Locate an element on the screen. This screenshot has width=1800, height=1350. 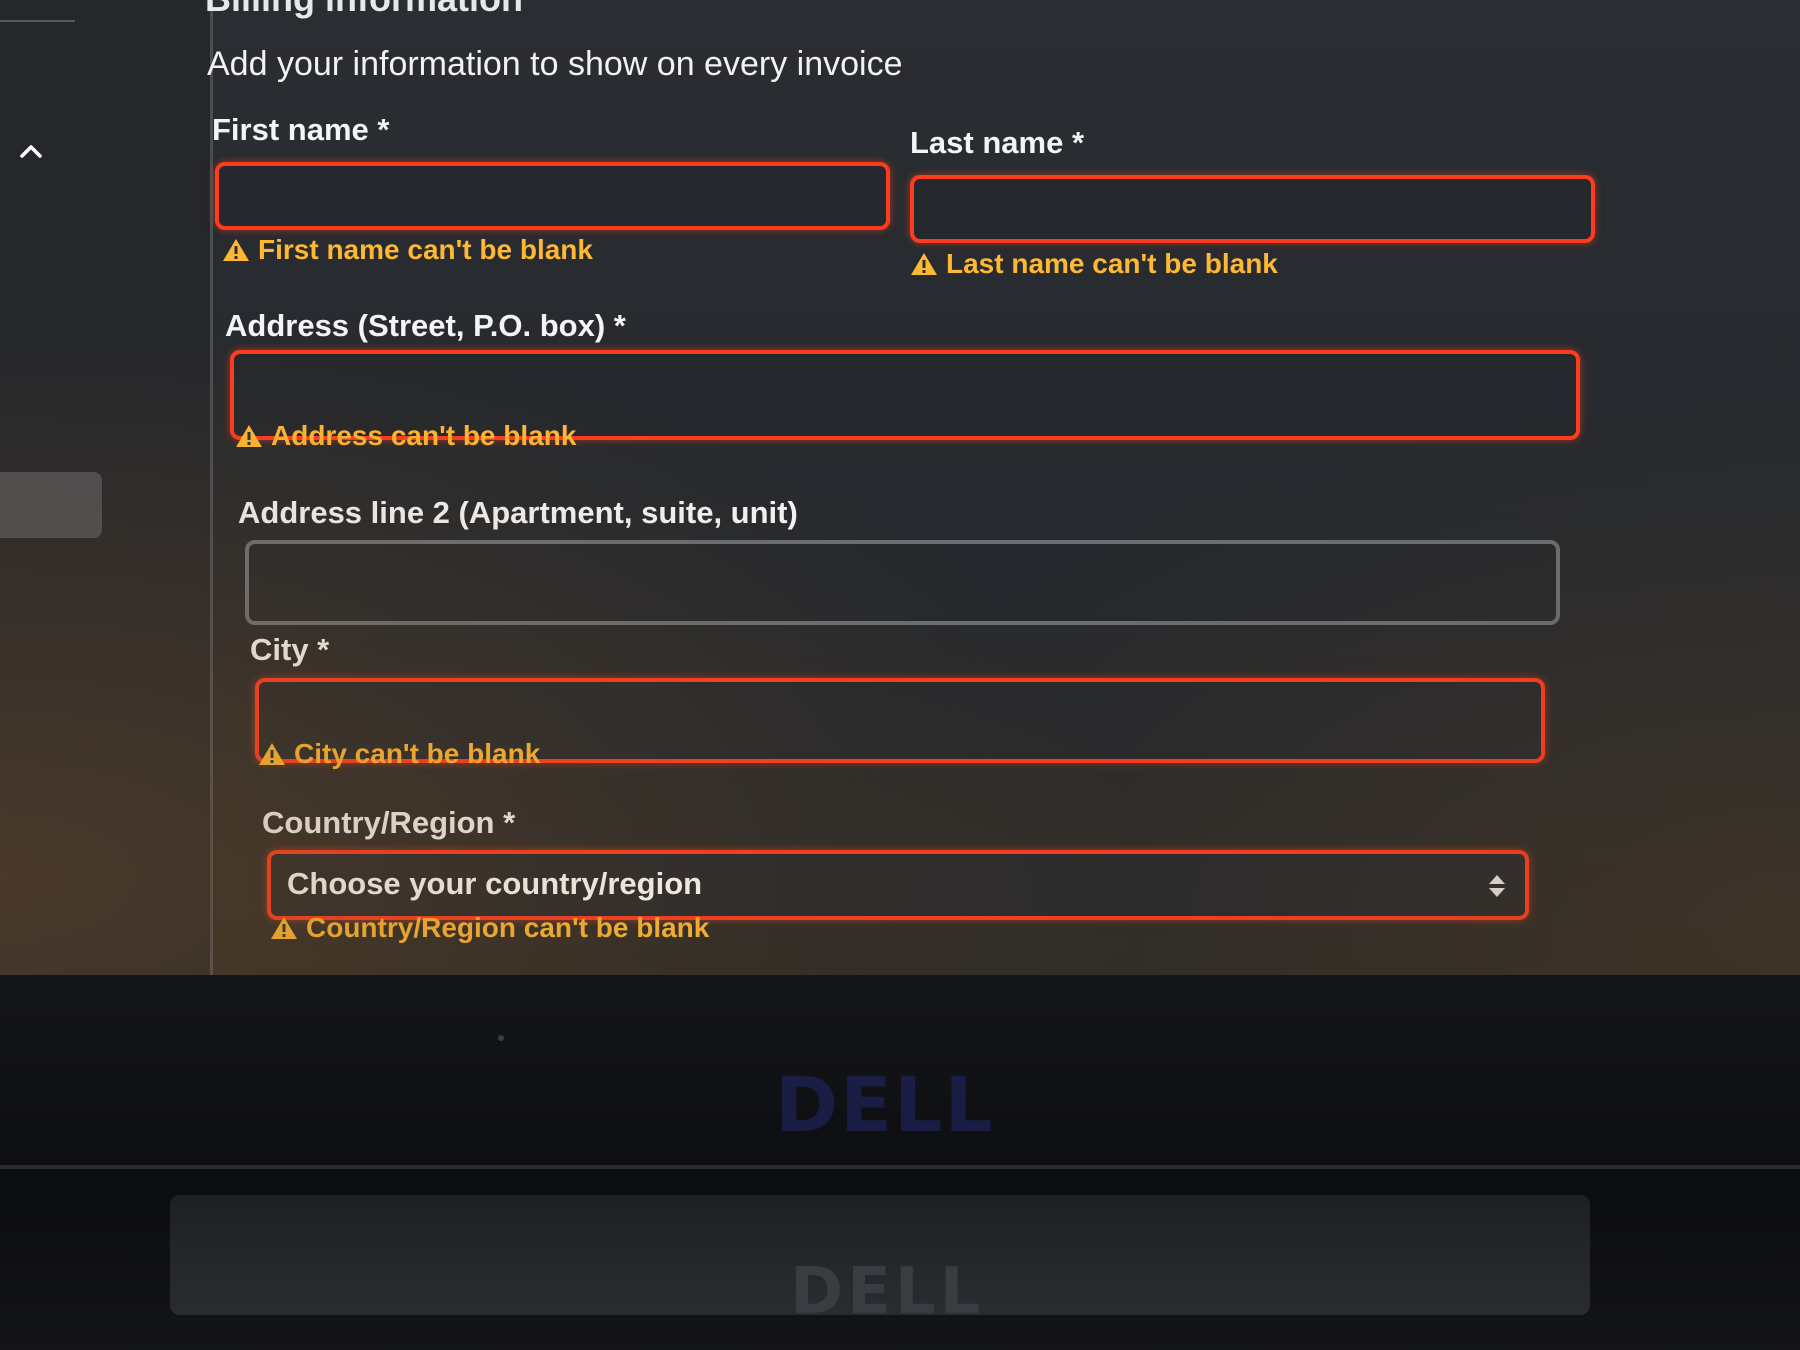
first-name-label: First name * is located at coordinates (301, 129).